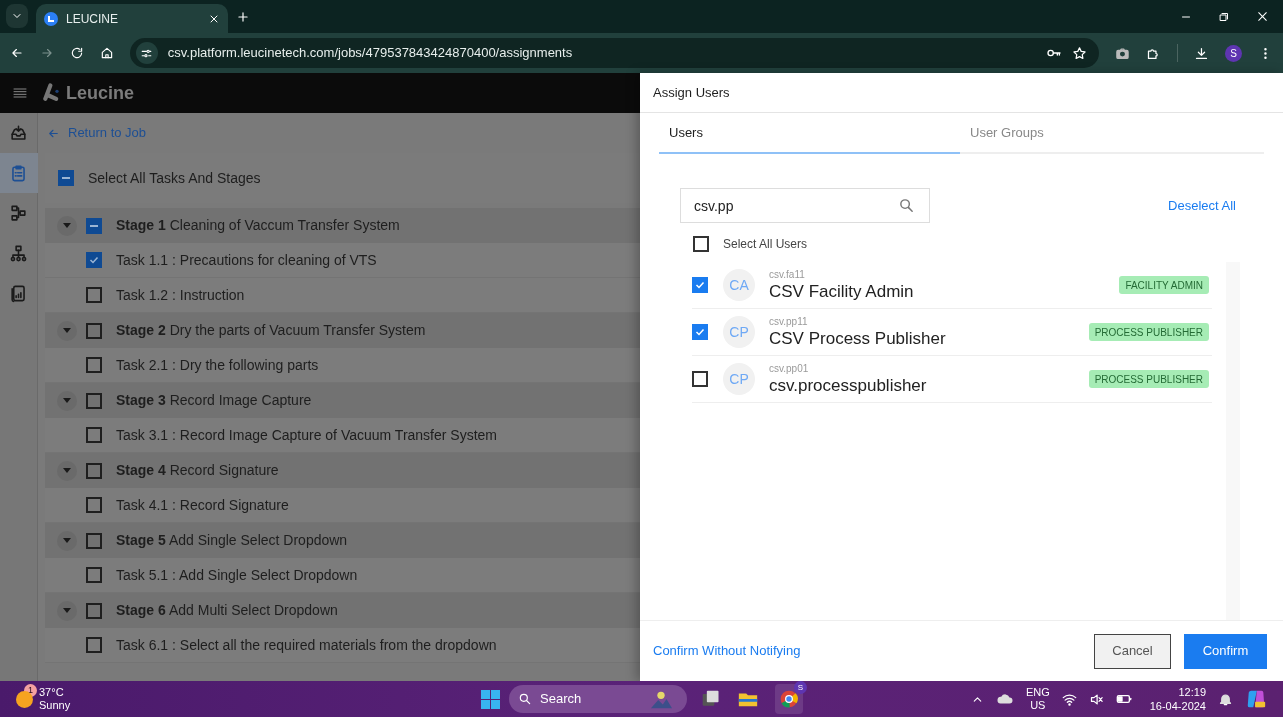  I want to click on drawer-title: Assign Users, so click(691, 92).